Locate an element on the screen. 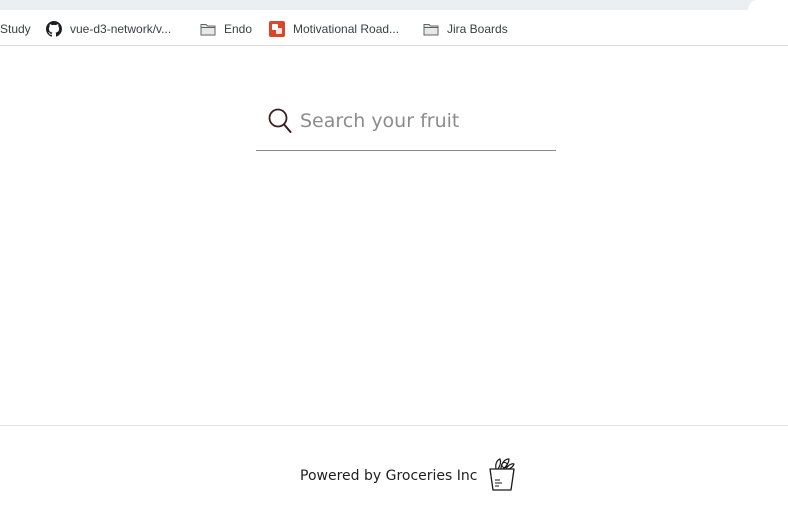 This screenshot has height=507, width=788. footer: Powered by Groceries Inc is located at coordinates (408, 476).